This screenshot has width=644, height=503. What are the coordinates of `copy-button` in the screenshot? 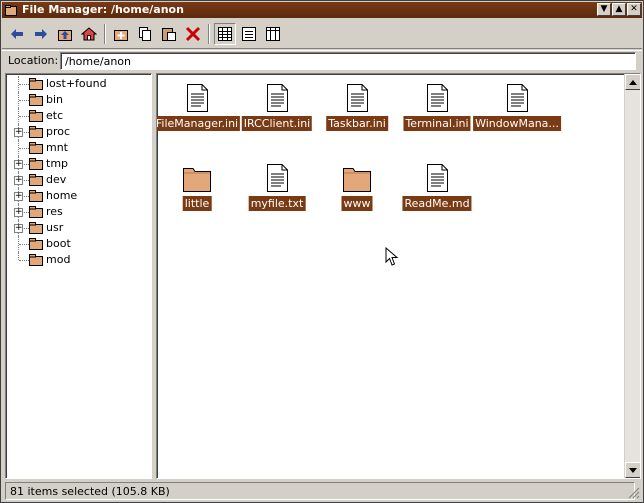 It's located at (145, 34).